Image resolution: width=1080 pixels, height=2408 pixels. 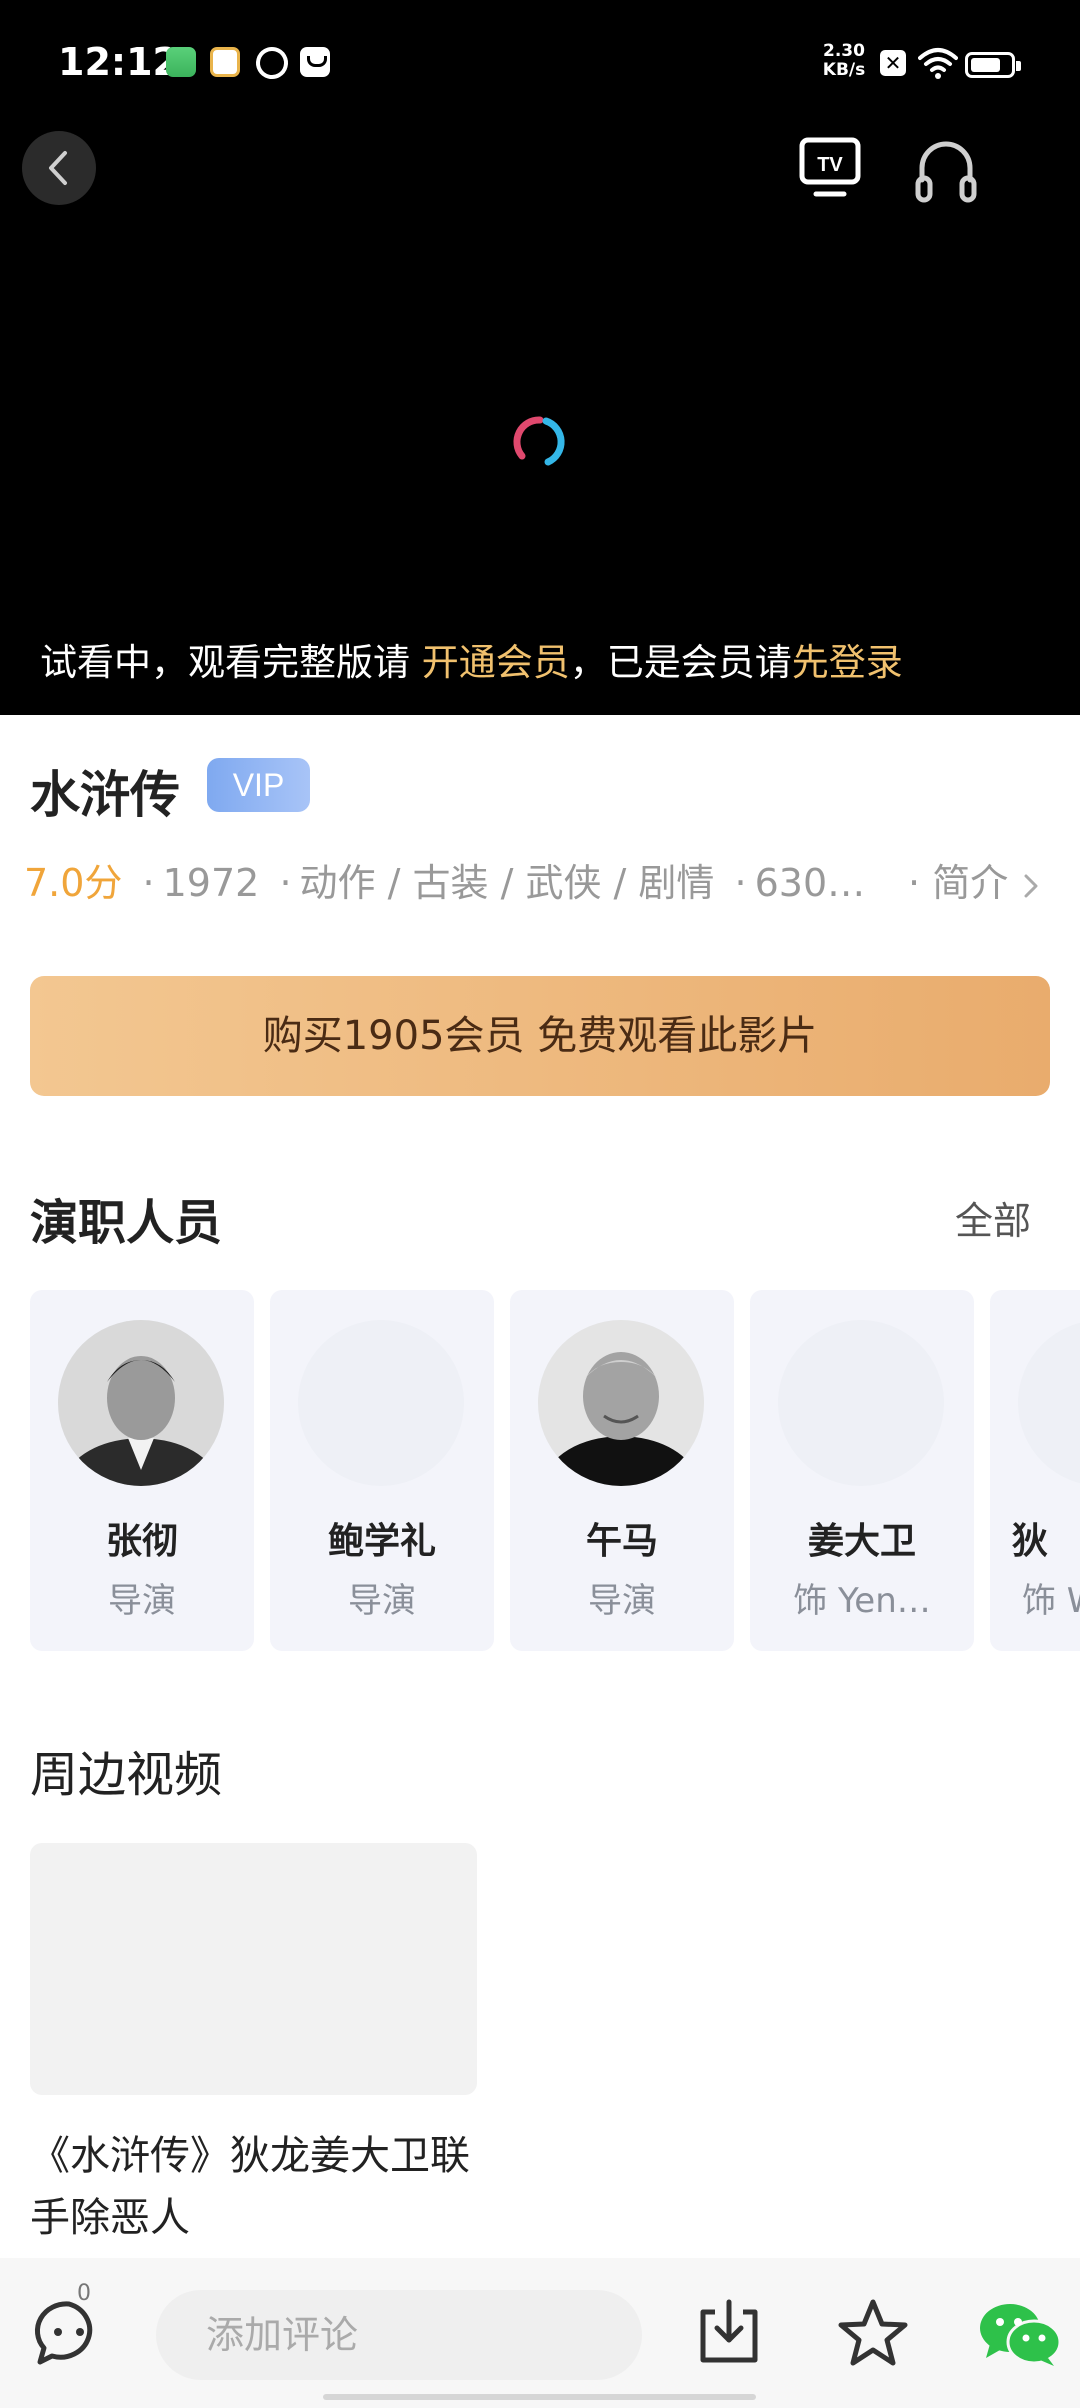 What do you see at coordinates (126, 1775) in the screenshot?
I see `related-section-title: 周边视频` at bounding box center [126, 1775].